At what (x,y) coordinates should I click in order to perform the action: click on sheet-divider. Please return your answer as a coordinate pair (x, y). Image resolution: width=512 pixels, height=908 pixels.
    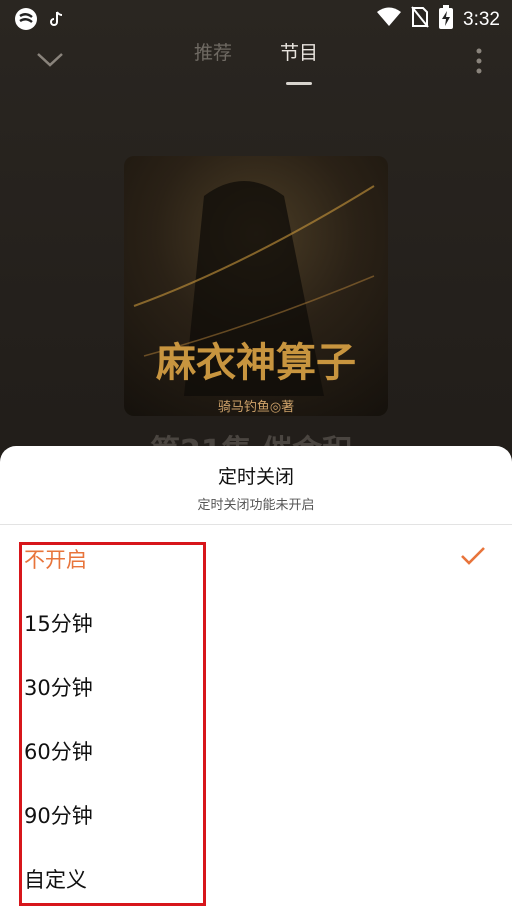
    Looking at the image, I should click on (256, 524).